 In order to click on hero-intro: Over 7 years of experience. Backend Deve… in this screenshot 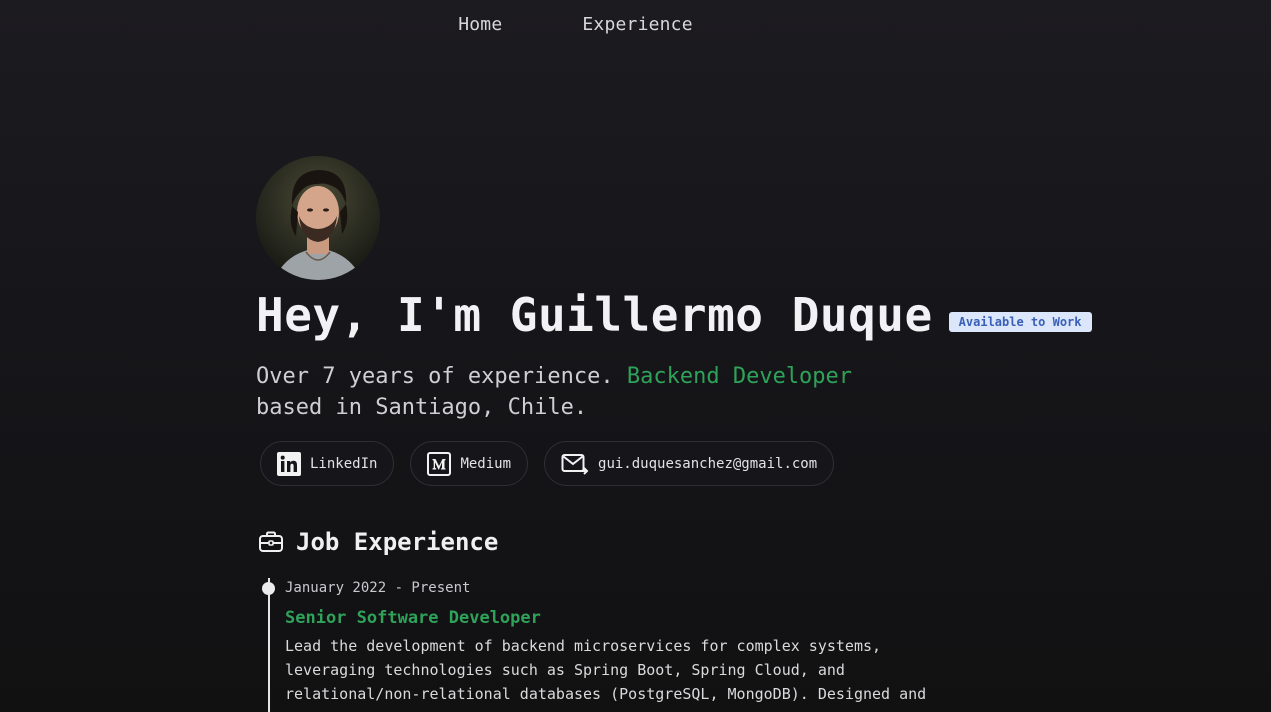, I will do `click(554, 392)`.